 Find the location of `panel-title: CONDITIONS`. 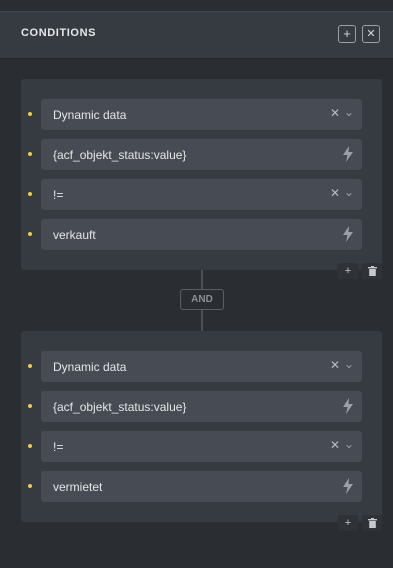

panel-title: CONDITIONS is located at coordinates (59, 33).